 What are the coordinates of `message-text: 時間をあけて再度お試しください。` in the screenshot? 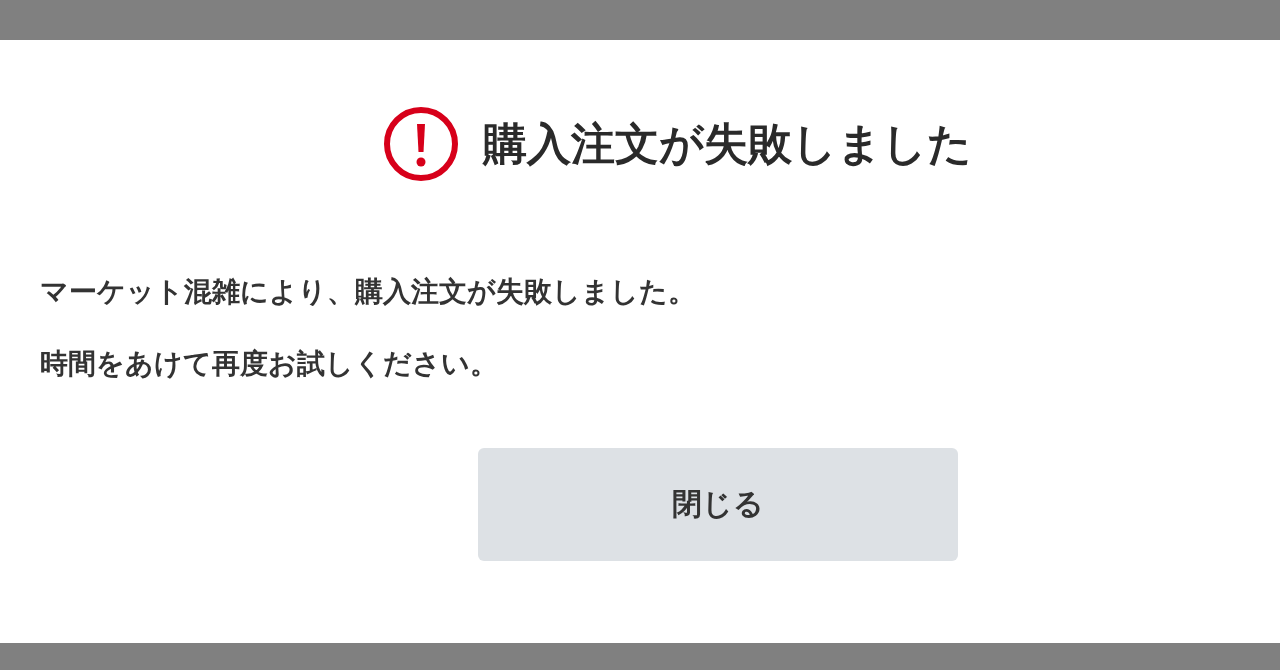 It's located at (269, 364).